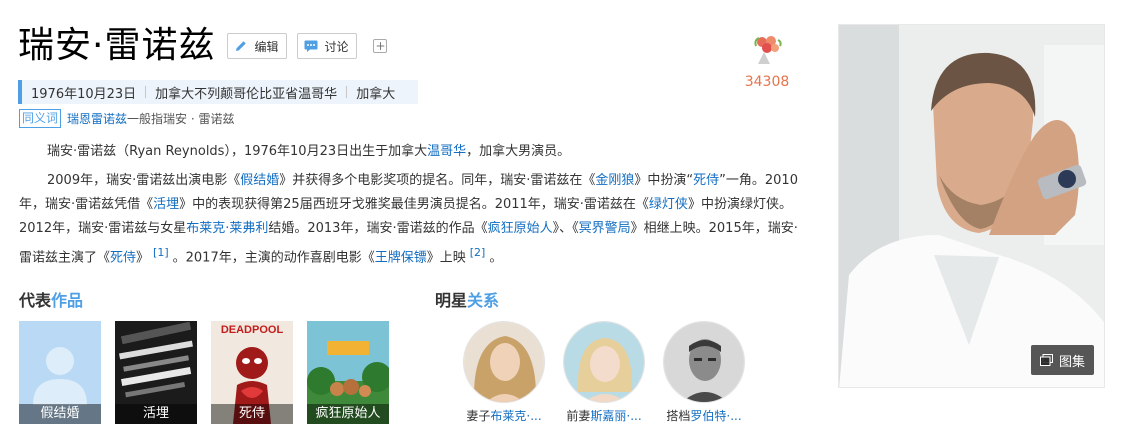 This screenshot has height=444, width=1121. What do you see at coordinates (668, 204) in the screenshot?
I see `link-green-lantern: 绿灯侠` at bounding box center [668, 204].